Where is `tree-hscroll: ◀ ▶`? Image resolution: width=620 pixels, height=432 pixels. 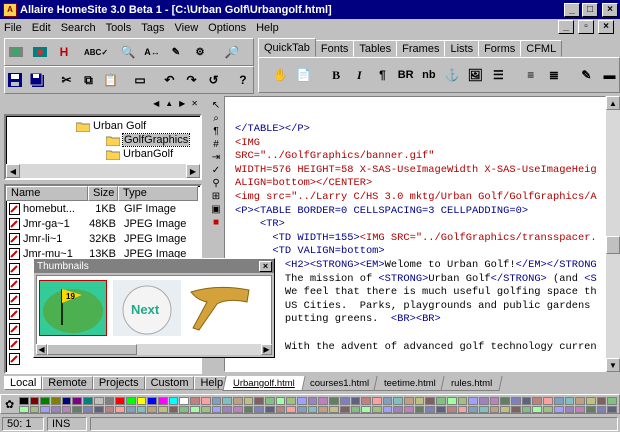
tree-hscroll: ◀ ▶ is located at coordinates (103, 171).